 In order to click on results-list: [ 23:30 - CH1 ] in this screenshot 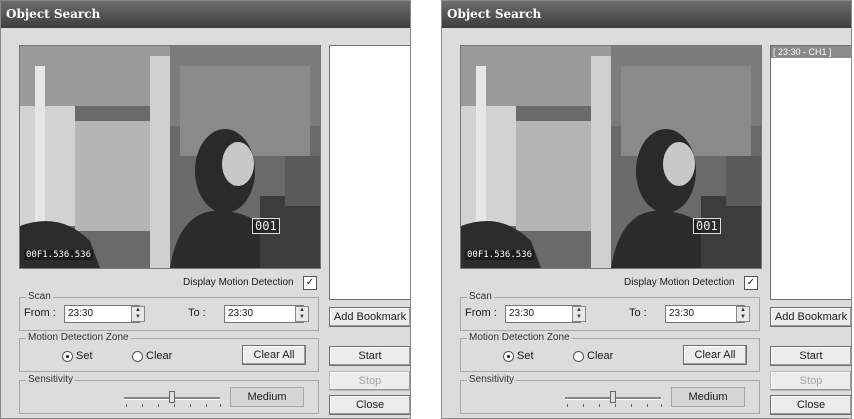, I will do `click(810, 172)`.